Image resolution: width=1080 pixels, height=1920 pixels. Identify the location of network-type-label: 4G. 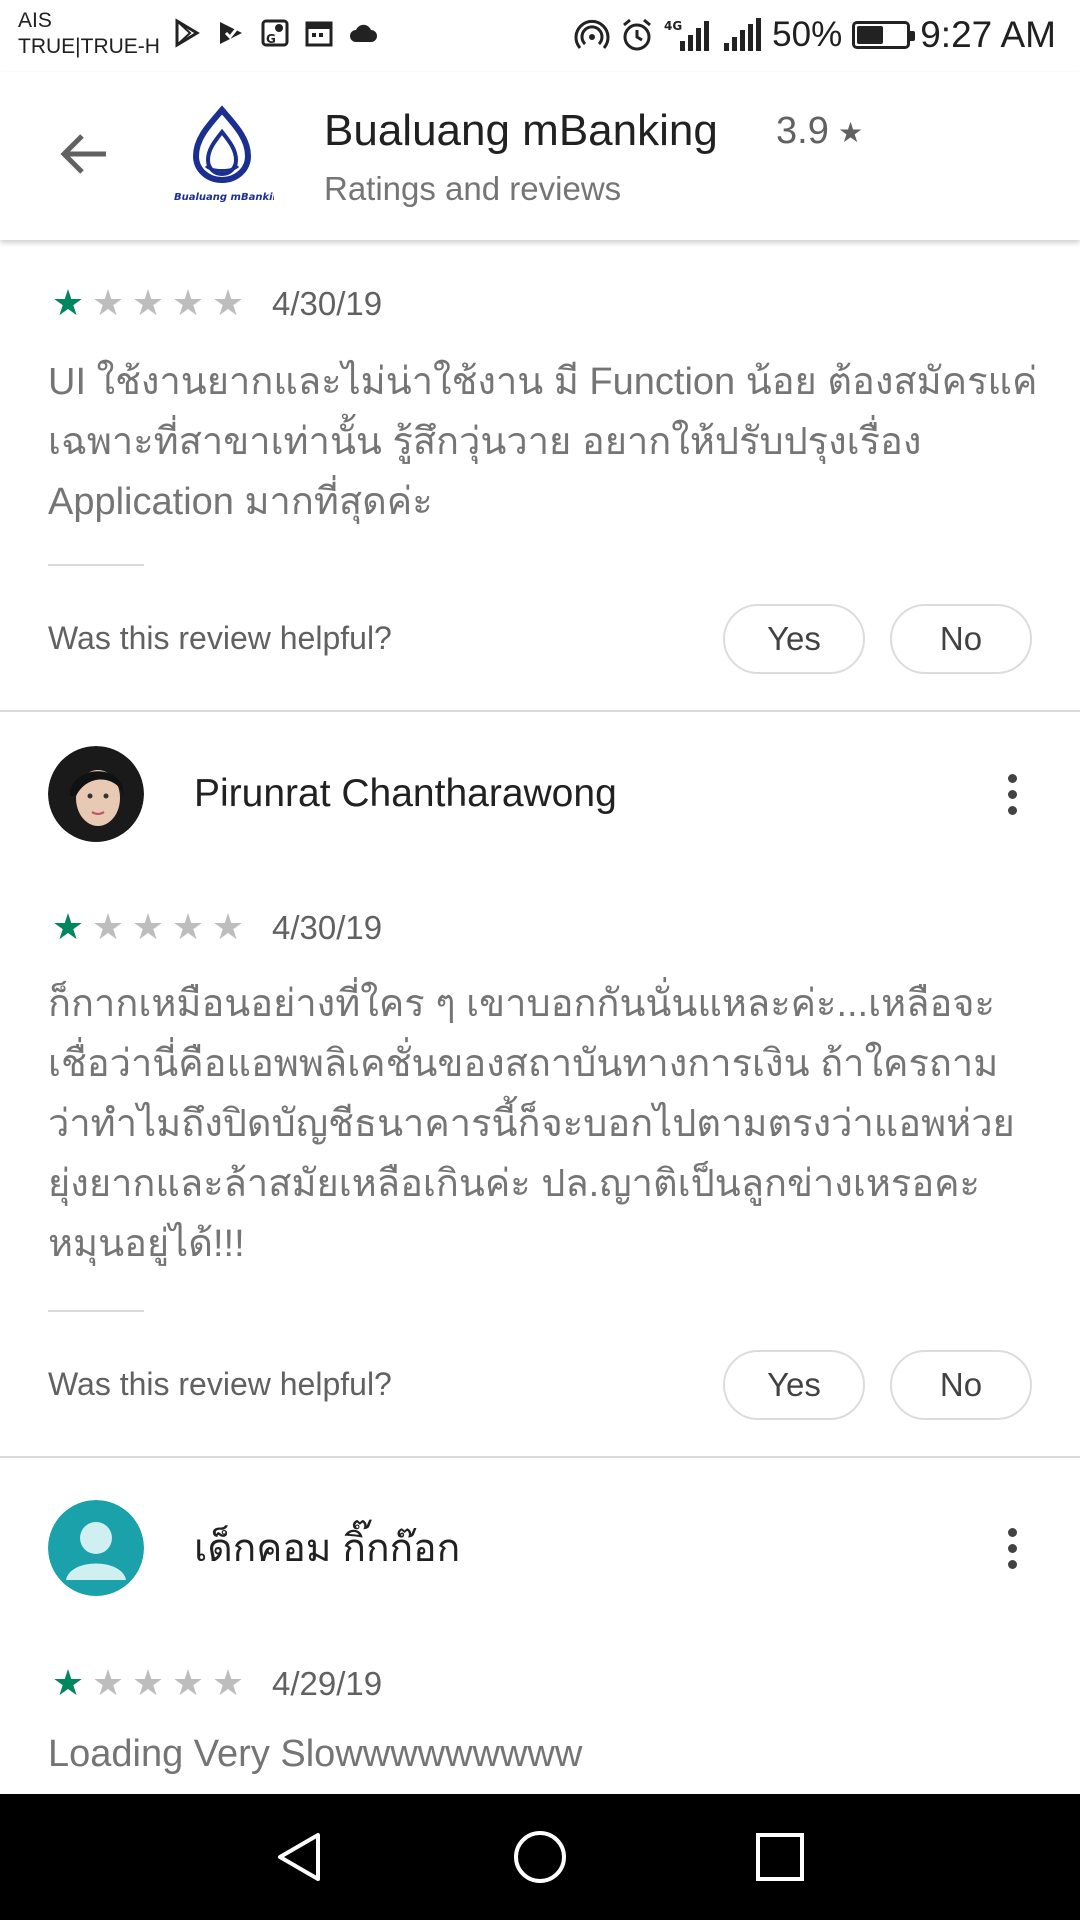
(673, 26).